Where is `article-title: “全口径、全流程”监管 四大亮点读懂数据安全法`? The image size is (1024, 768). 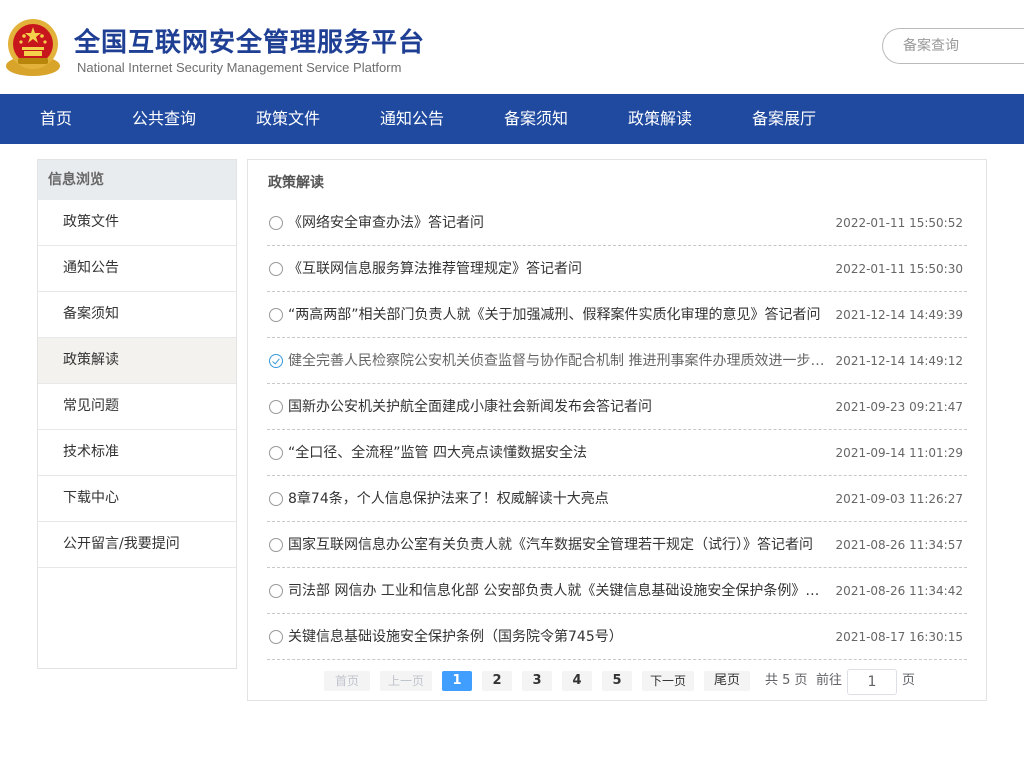 article-title: “全口径、全流程”监管 四大亮点读懂数据安全法 is located at coordinates (558, 453).